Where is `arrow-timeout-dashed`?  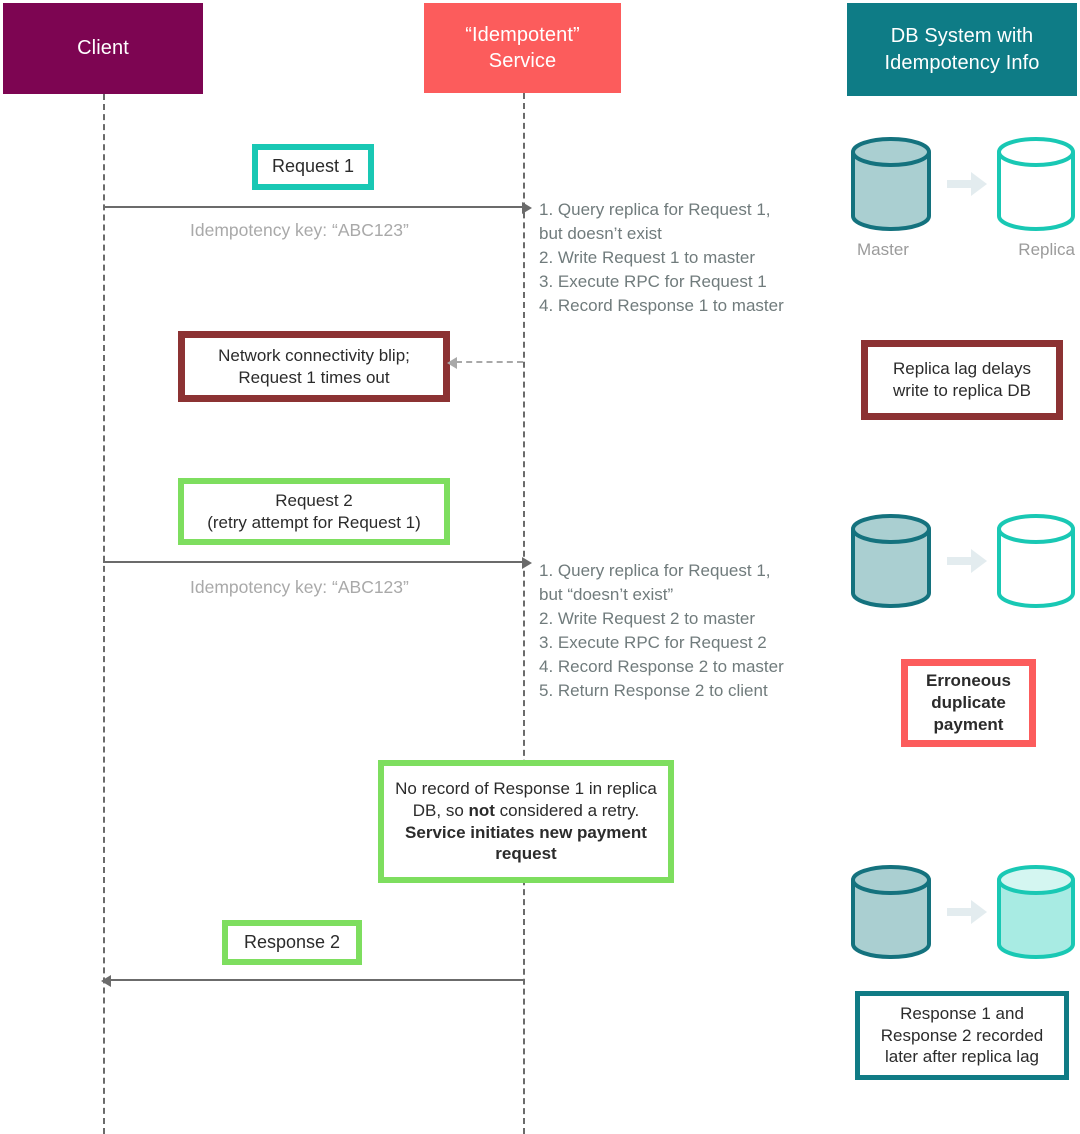
arrow-timeout-dashed is located at coordinates (485, 363).